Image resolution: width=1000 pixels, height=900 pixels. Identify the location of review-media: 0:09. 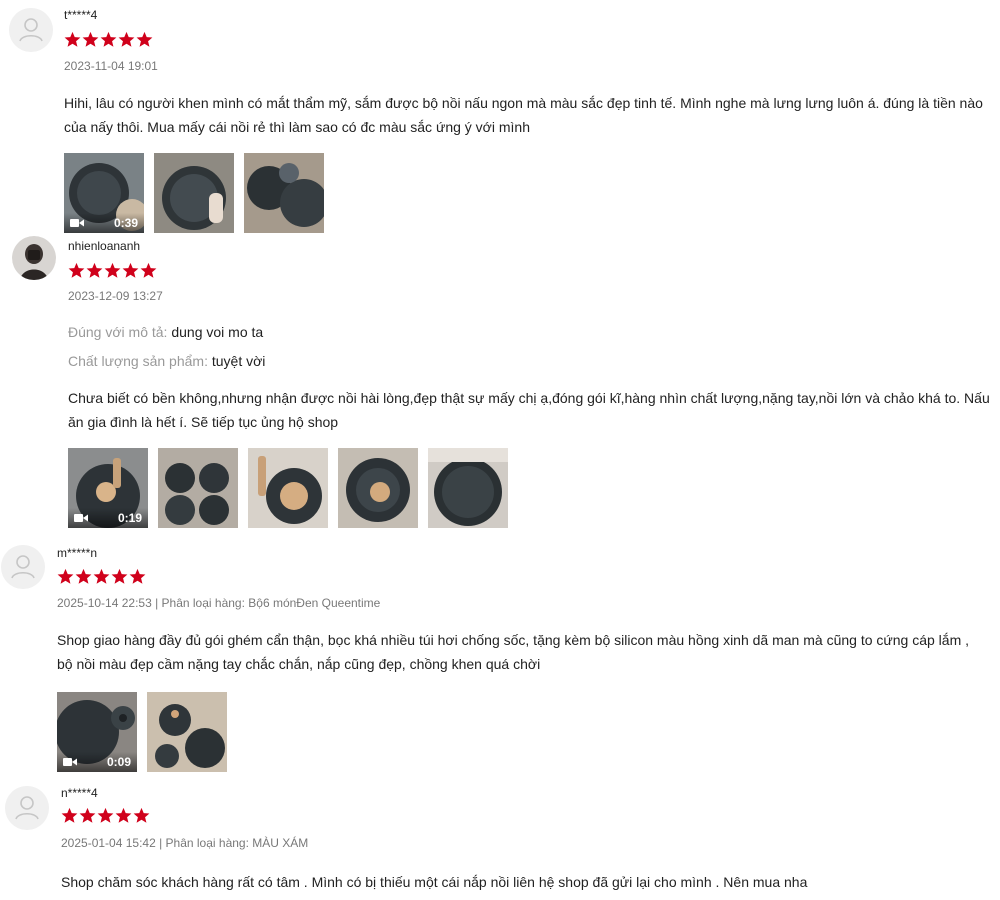
(142, 732).